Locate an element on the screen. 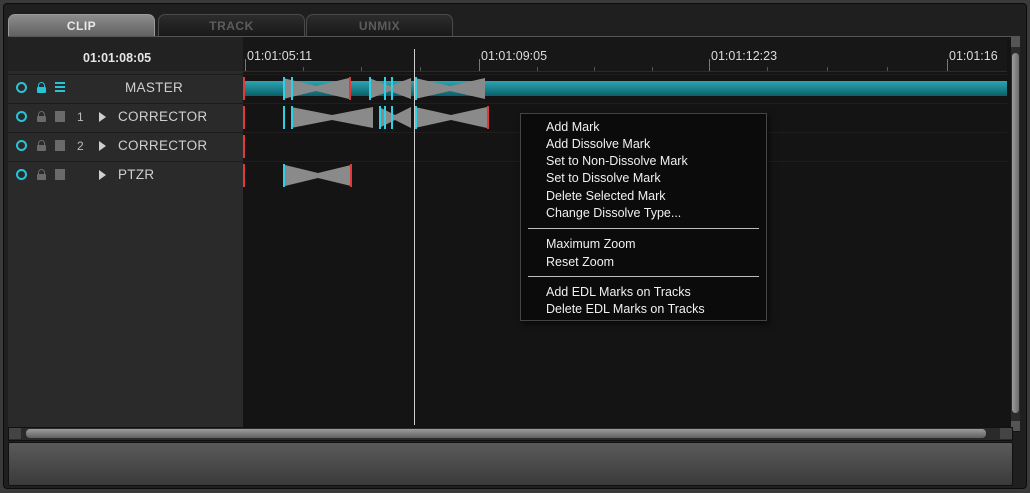 The height and width of the screenshot is (493, 1030). track-number: 1 is located at coordinates (80, 117).